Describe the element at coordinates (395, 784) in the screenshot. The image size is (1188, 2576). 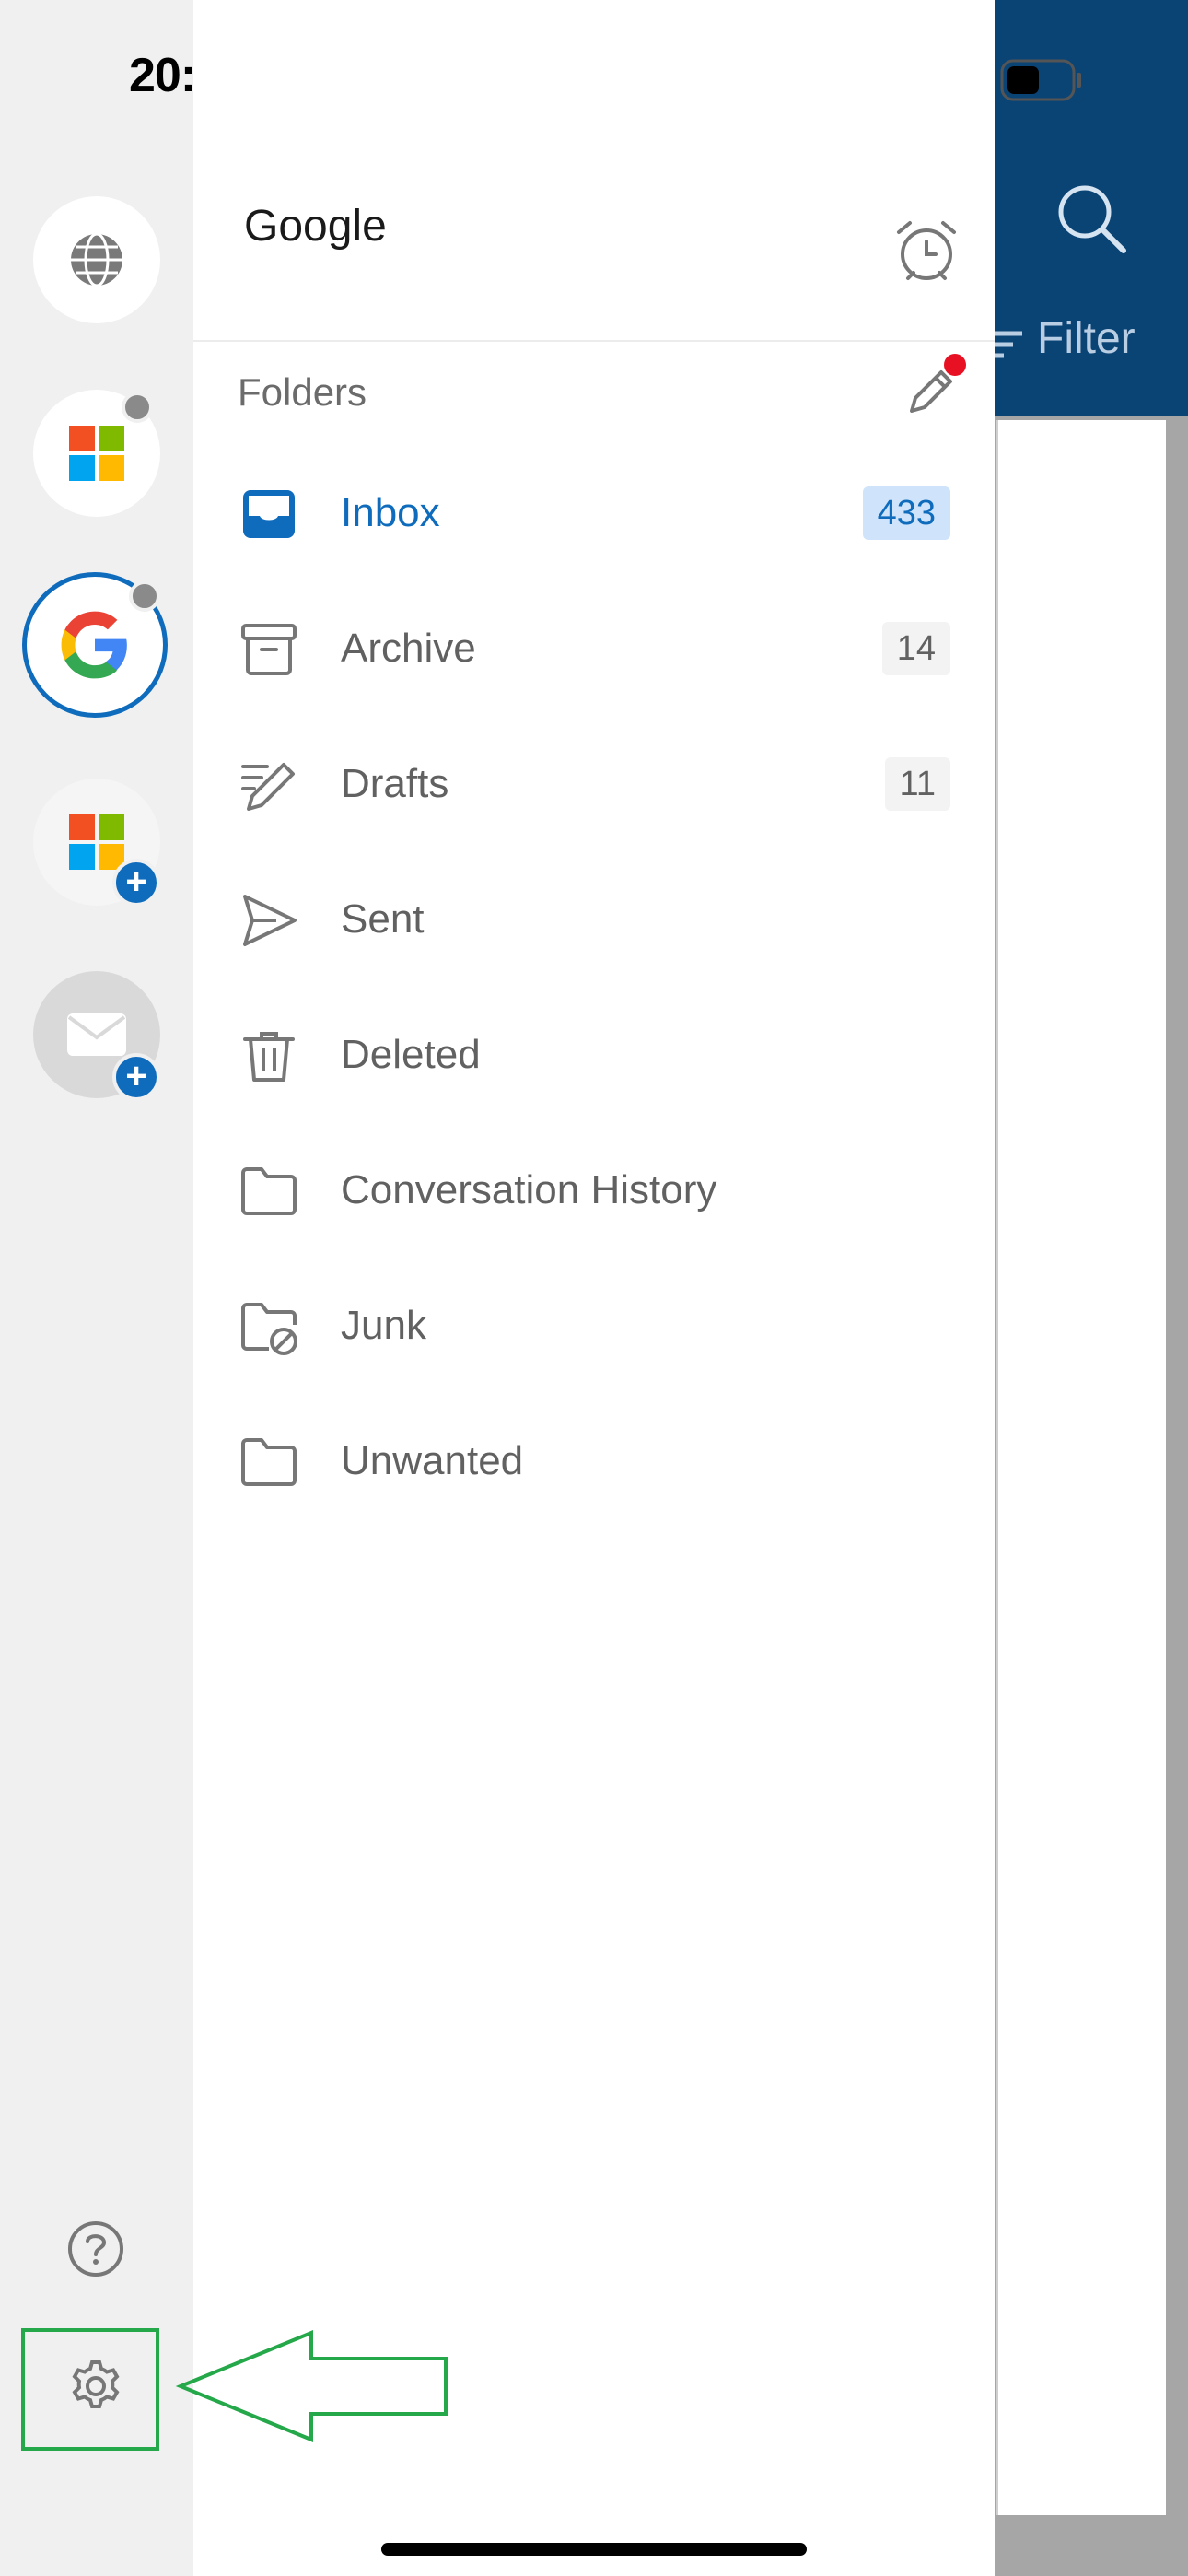
I see `folder-label: Drafts` at that location.